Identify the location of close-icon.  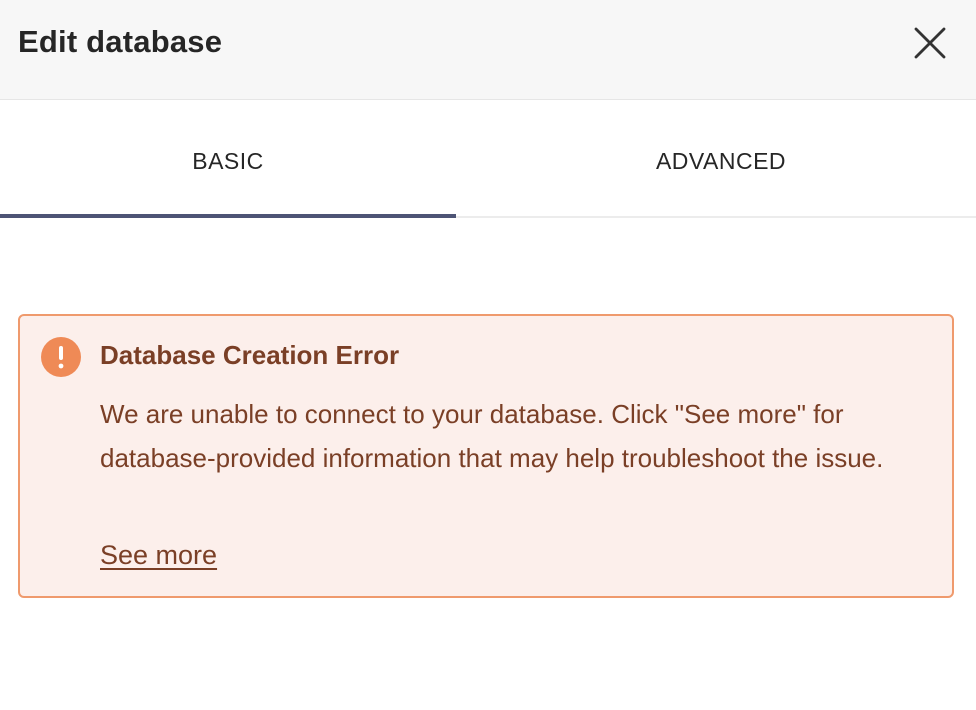
(930, 43).